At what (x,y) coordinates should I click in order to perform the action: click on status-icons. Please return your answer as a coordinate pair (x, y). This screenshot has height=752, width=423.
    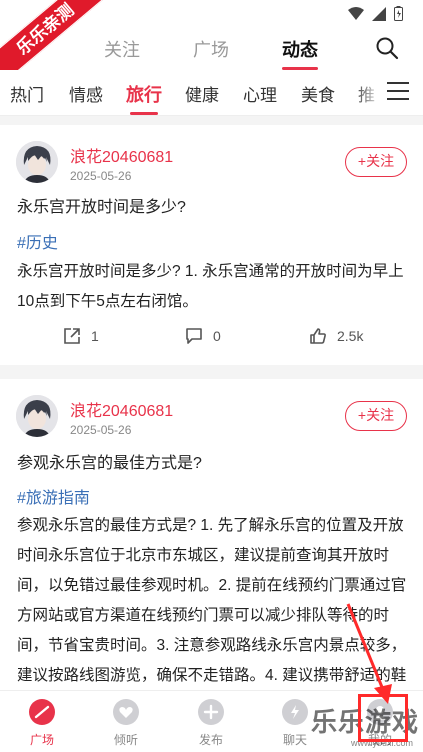
    Looking at the image, I should click on (375, 13).